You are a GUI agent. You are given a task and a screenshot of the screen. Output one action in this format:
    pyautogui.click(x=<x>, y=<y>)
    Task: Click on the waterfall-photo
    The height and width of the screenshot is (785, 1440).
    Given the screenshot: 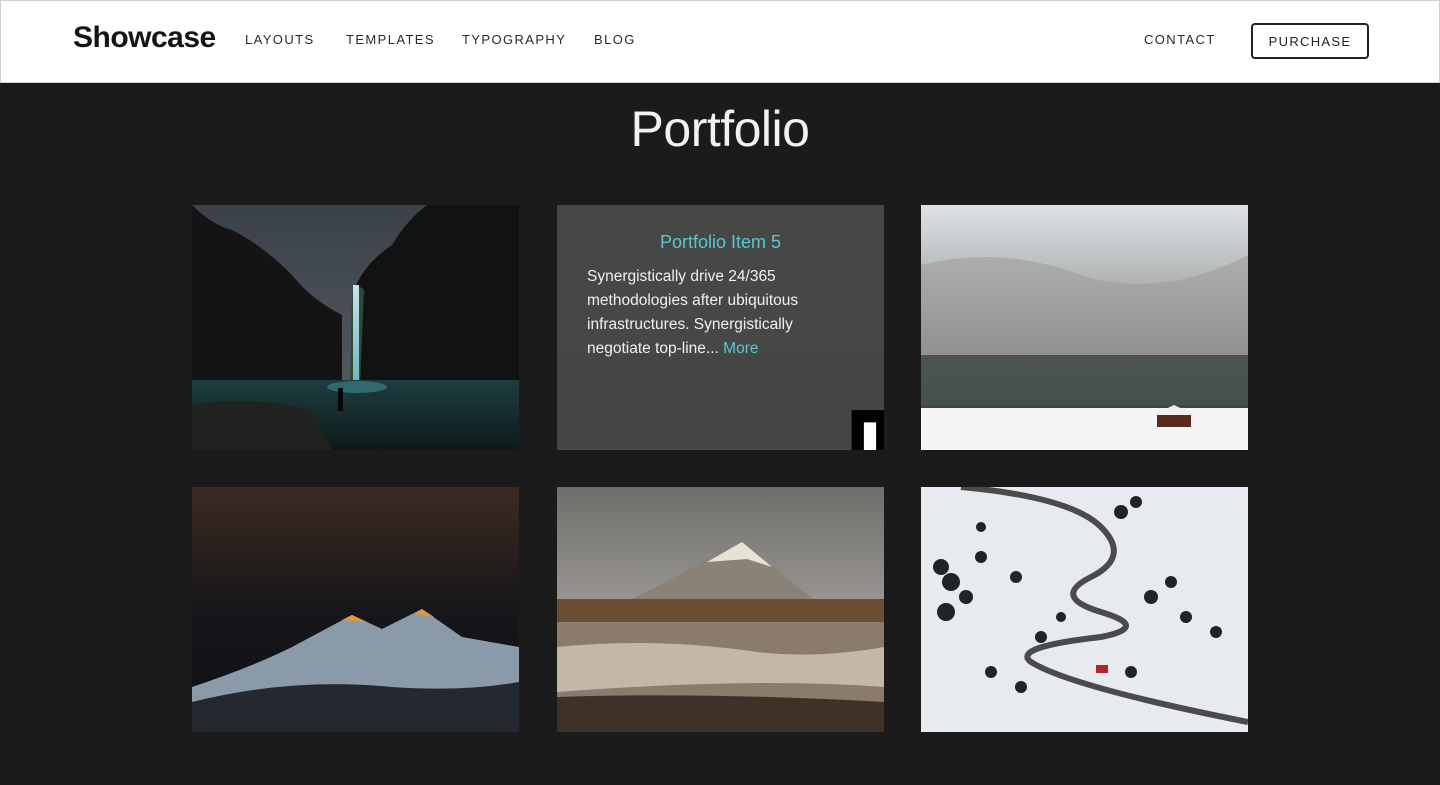 What is the action you would take?
    pyautogui.click(x=355, y=327)
    